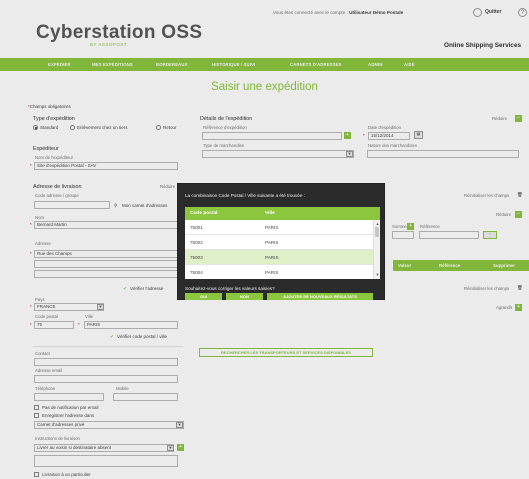 The width and height of the screenshot is (529, 479). Describe the element at coordinates (270, 213) in the screenshot. I see `col-city: Ville` at that location.